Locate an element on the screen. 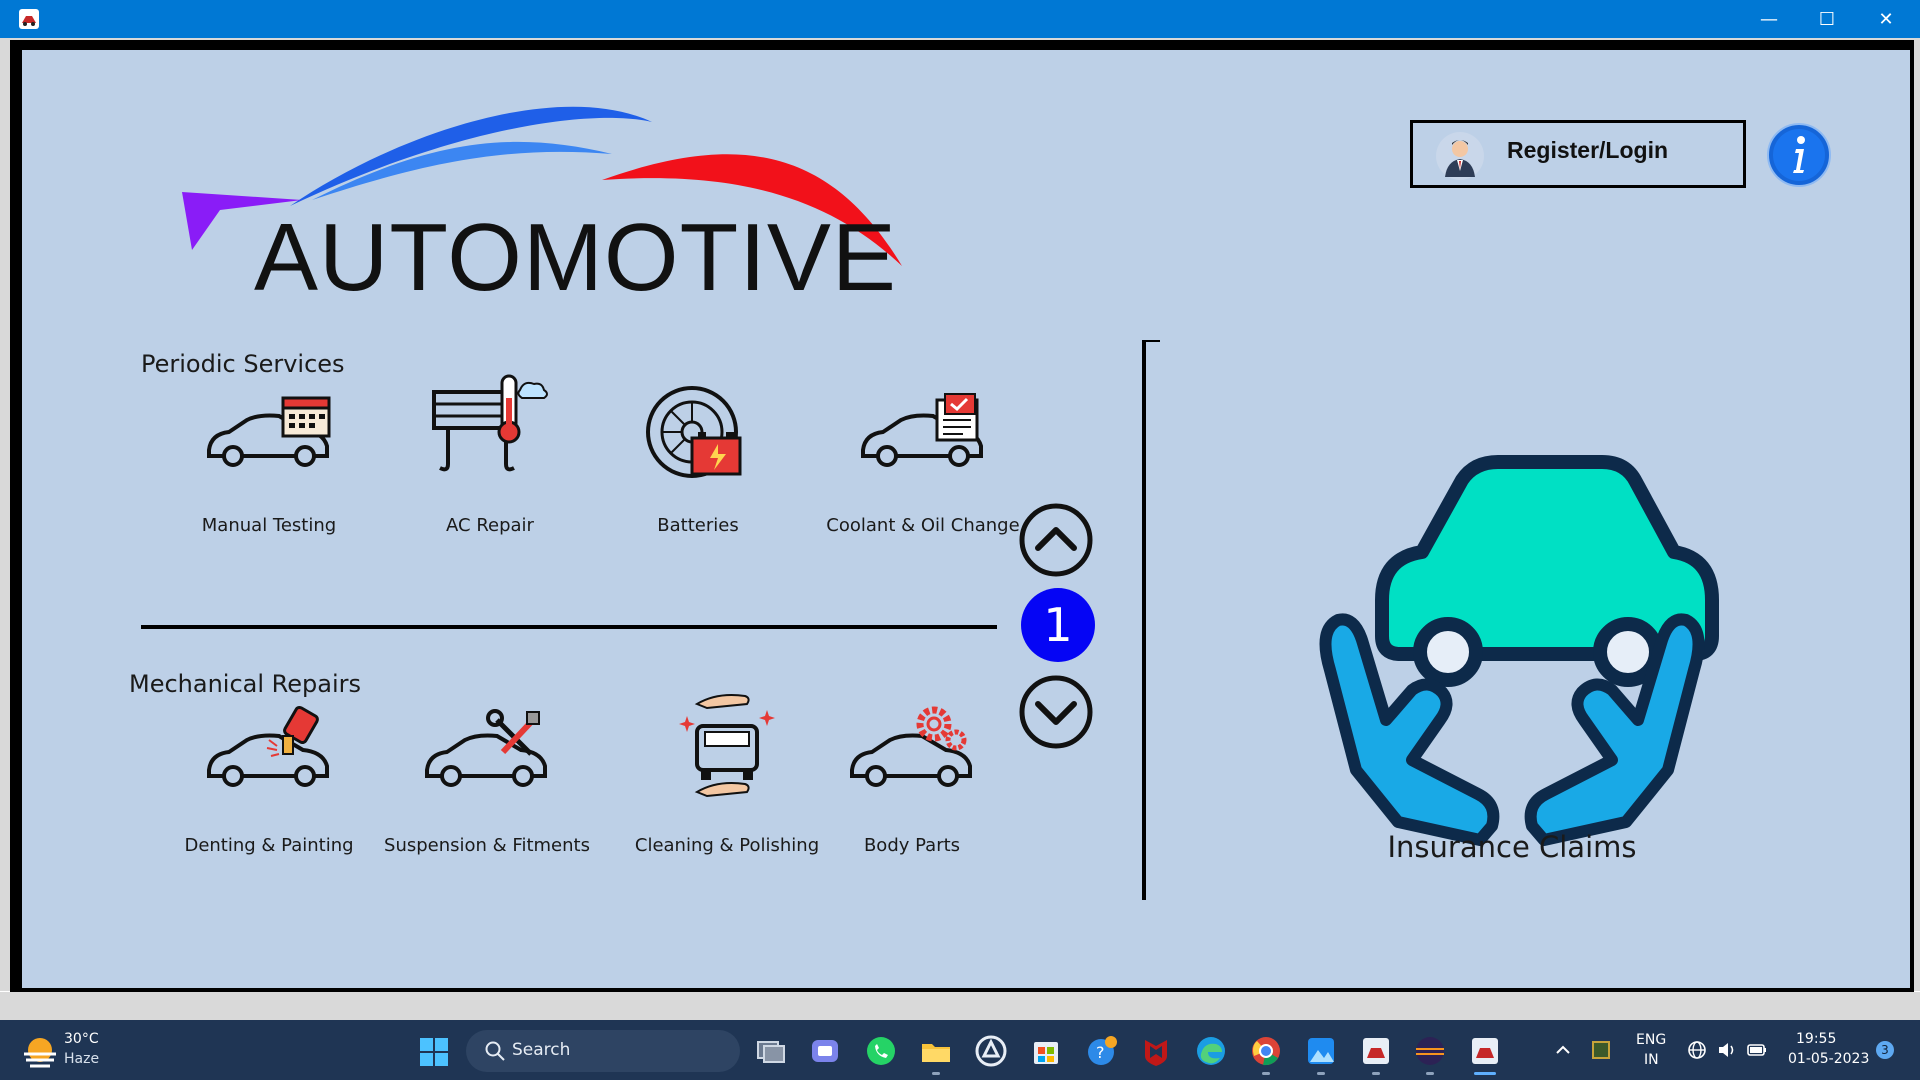 This screenshot has height=1080, width=1920. active-indicator is located at coordinates (1485, 1073).